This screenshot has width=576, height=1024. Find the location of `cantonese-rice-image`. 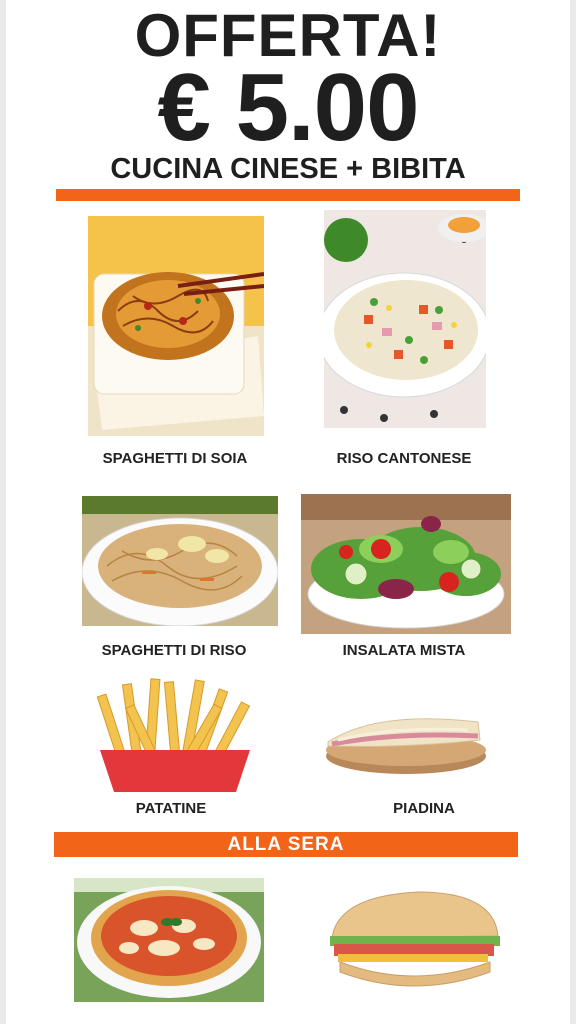

cantonese-rice-image is located at coordinates (405, 319).